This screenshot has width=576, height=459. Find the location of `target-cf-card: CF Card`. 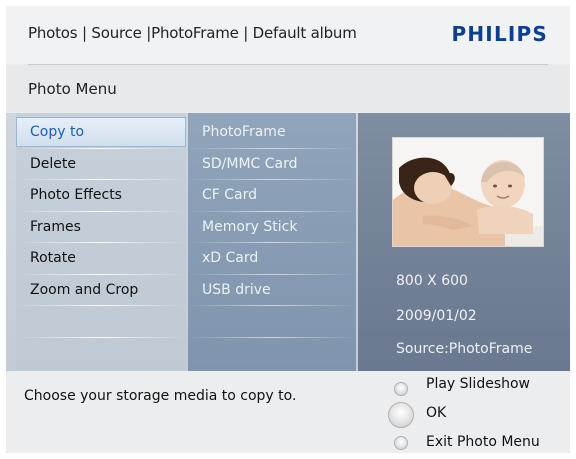

target-cf-card: CF Card is located at coordinates (272, 195).